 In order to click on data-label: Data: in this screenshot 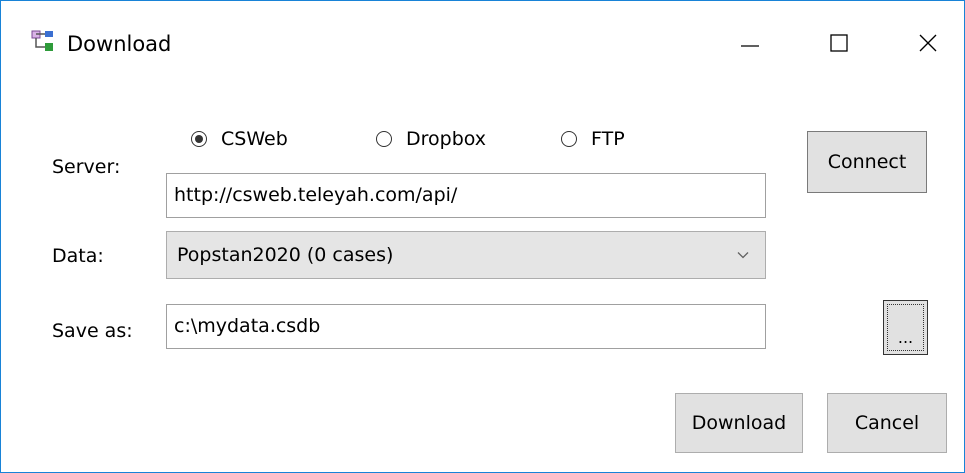, I will do `click(78, 256)`.